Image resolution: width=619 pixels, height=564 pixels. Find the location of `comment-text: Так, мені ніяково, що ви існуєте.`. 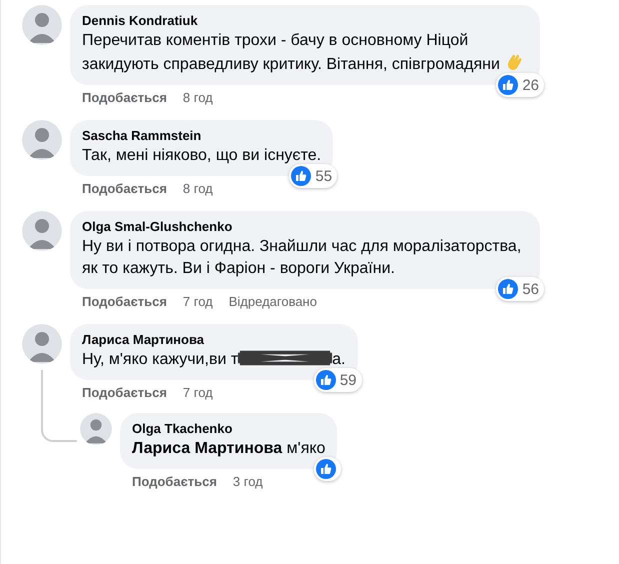

comment-text: Так, мені ніяково, що ви існуєте. is located at coordinates (202, 156).